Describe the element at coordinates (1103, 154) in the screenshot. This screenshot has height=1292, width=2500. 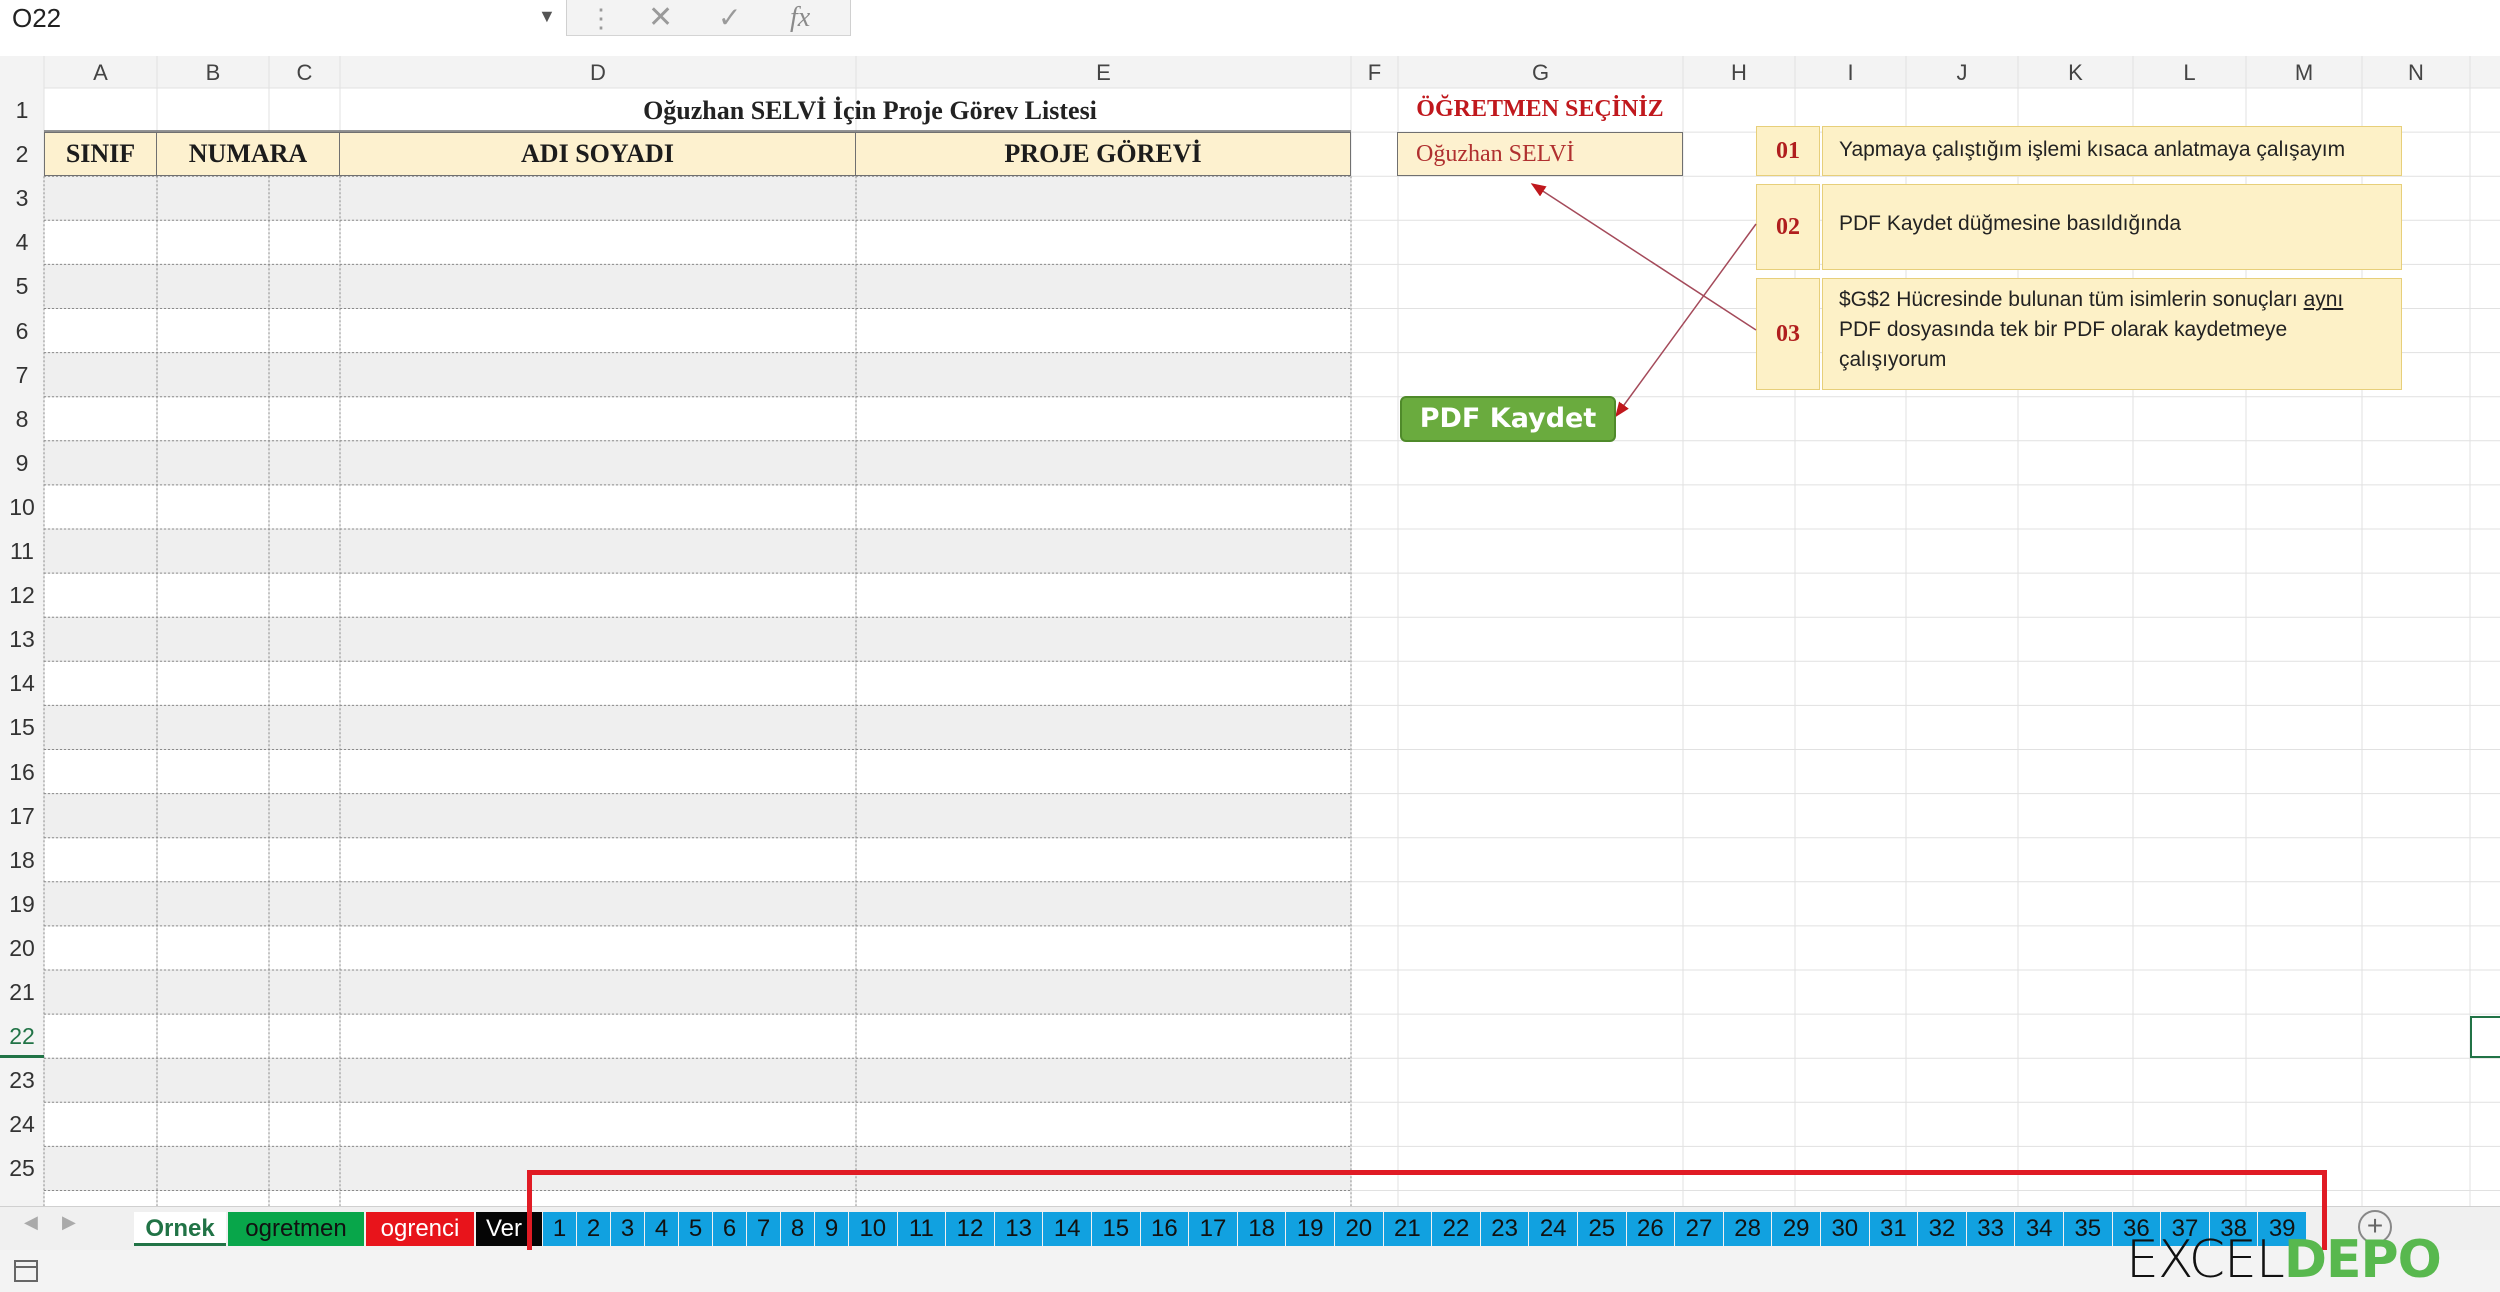
I see `header-proje-gorevi: PROJE GÖREVİ` at that location.